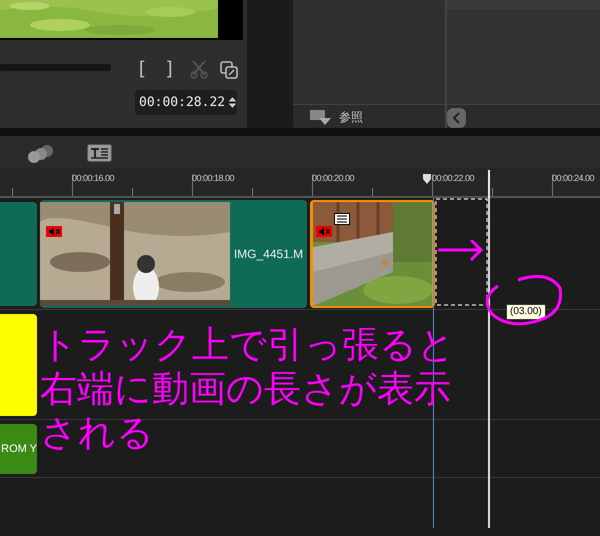  Describe the element at coordinates (142, 69) in the screenshot. I see `mark-in-button: [` at that location.